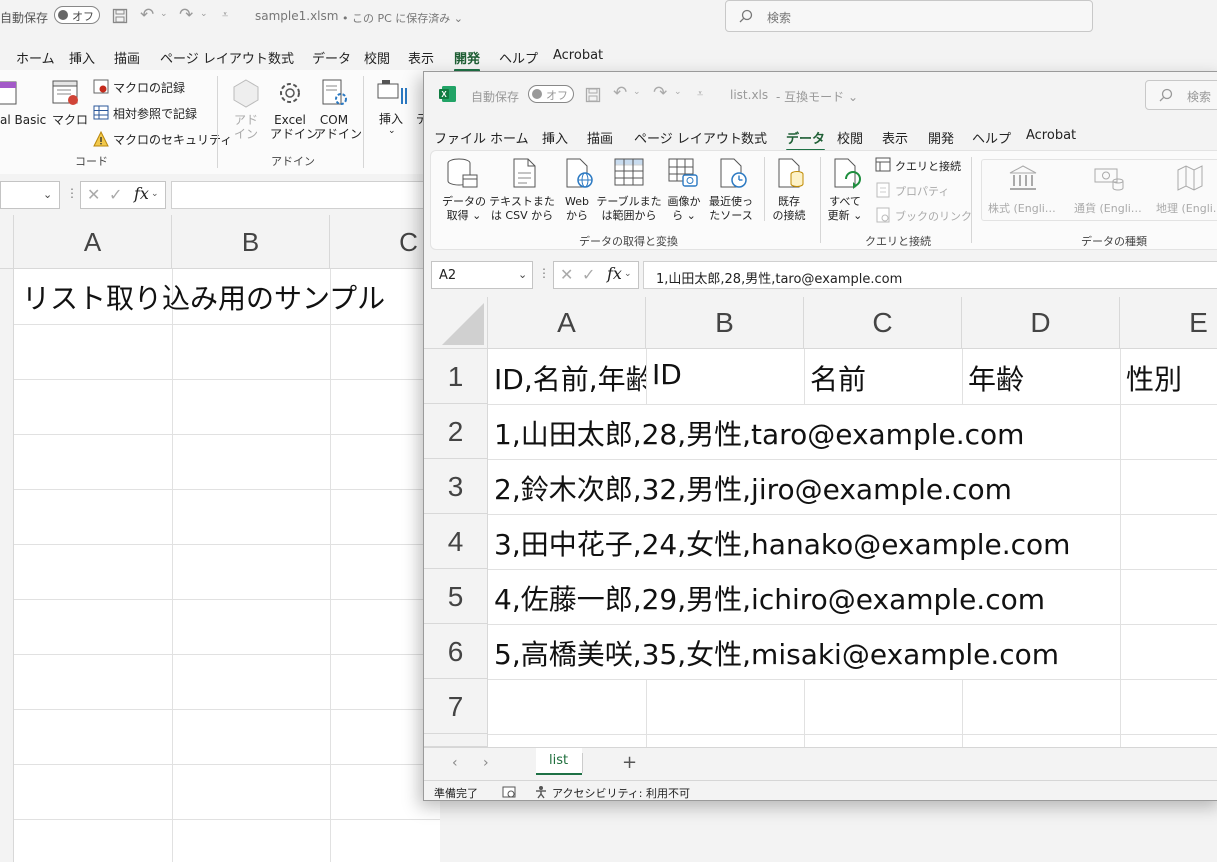 The image size is (1217, 862). I want to click on bg-menu-developer: 開発, so click(467, 60).